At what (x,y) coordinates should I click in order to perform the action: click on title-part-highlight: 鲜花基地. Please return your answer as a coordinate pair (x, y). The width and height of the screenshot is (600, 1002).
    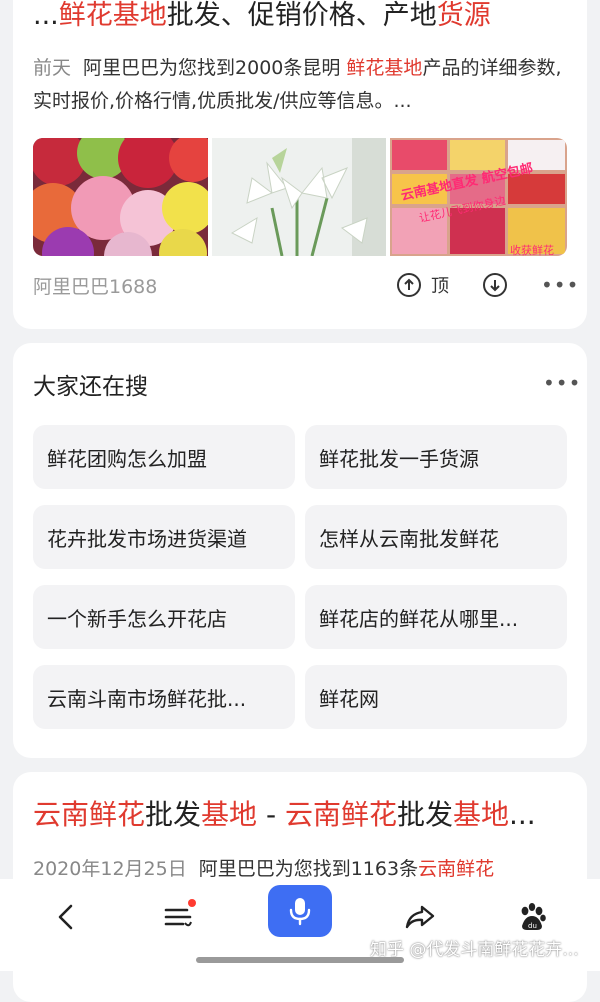
    Looking at the image, I should click on (112, 15).